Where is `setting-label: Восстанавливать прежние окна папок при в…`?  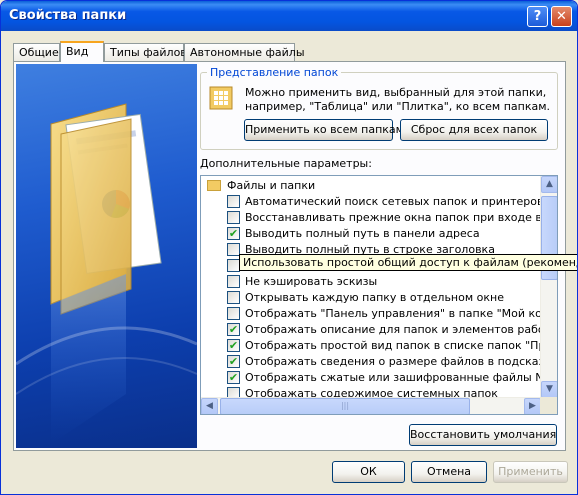 setting-label: Восстанавливать прежние окна папок при в… is located at coordinates (393, 217).